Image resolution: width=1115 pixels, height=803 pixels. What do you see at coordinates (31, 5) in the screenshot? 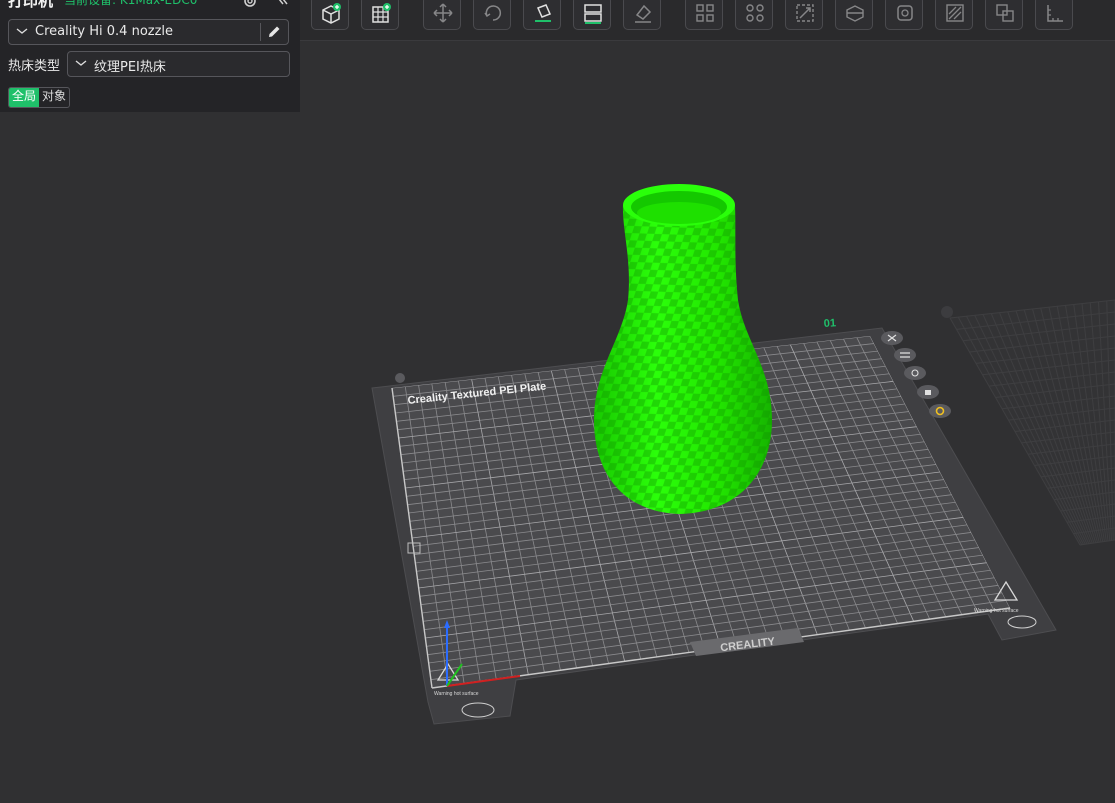
I see `panel-title: 打印机` at bounding box center [31, 5].